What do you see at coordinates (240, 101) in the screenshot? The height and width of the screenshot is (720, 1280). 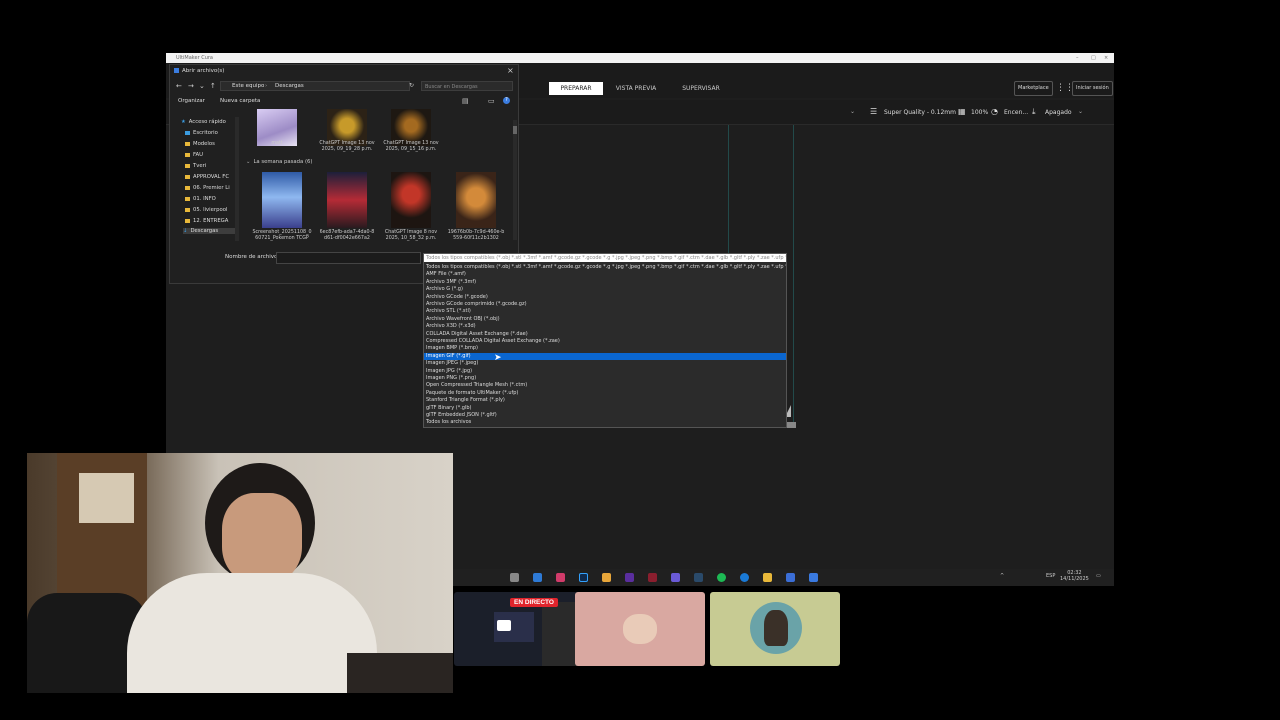 I see `new-folder-button: Nueva carpeta` at bounding box center [240, 101].